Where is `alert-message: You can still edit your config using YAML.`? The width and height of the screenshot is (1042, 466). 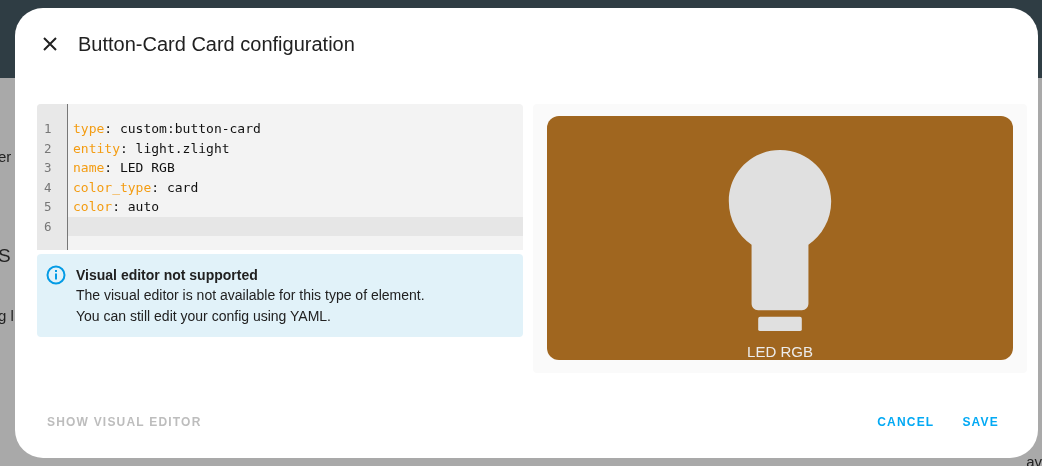 alert-message: You can still edit your config using YAML. is located at coordinates (204, 316).